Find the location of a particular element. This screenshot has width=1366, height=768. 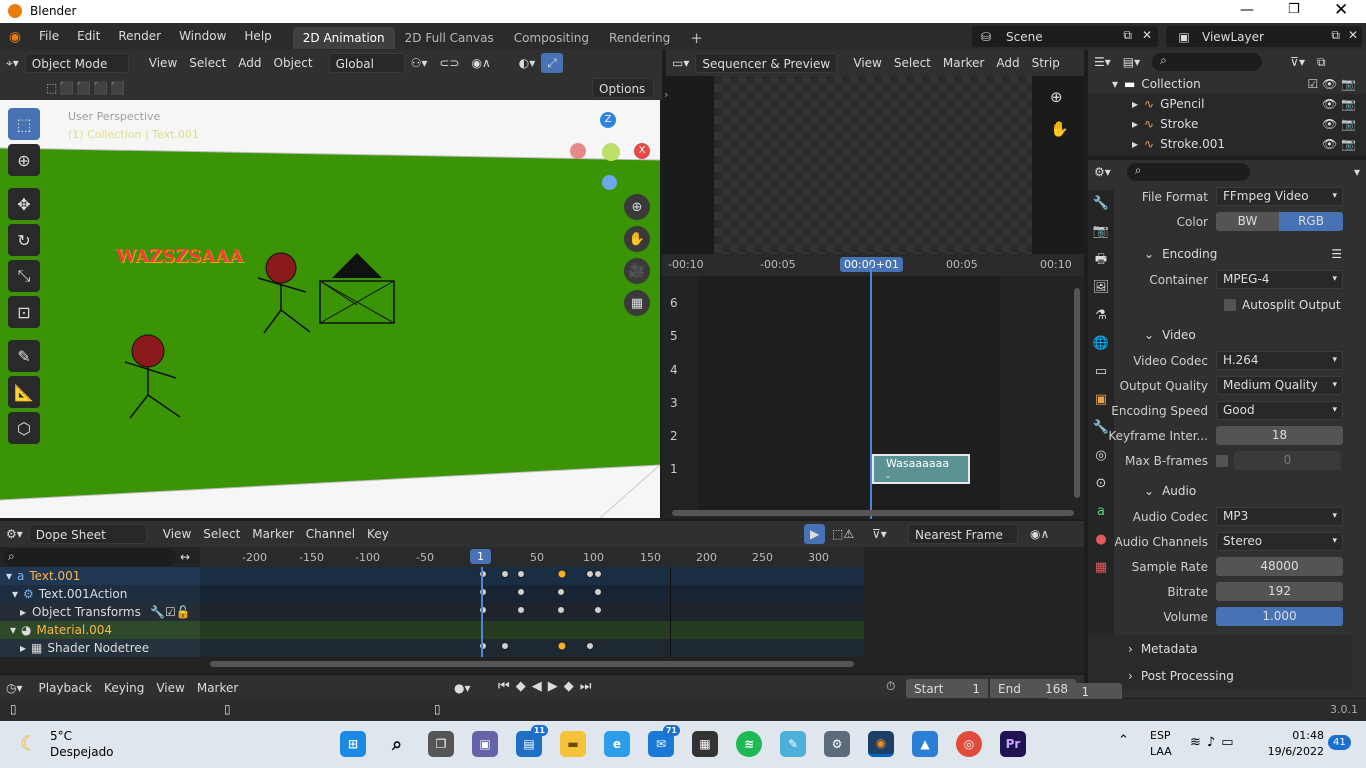

color-rgb-button: RGB is located at coordinates (1311, 221).